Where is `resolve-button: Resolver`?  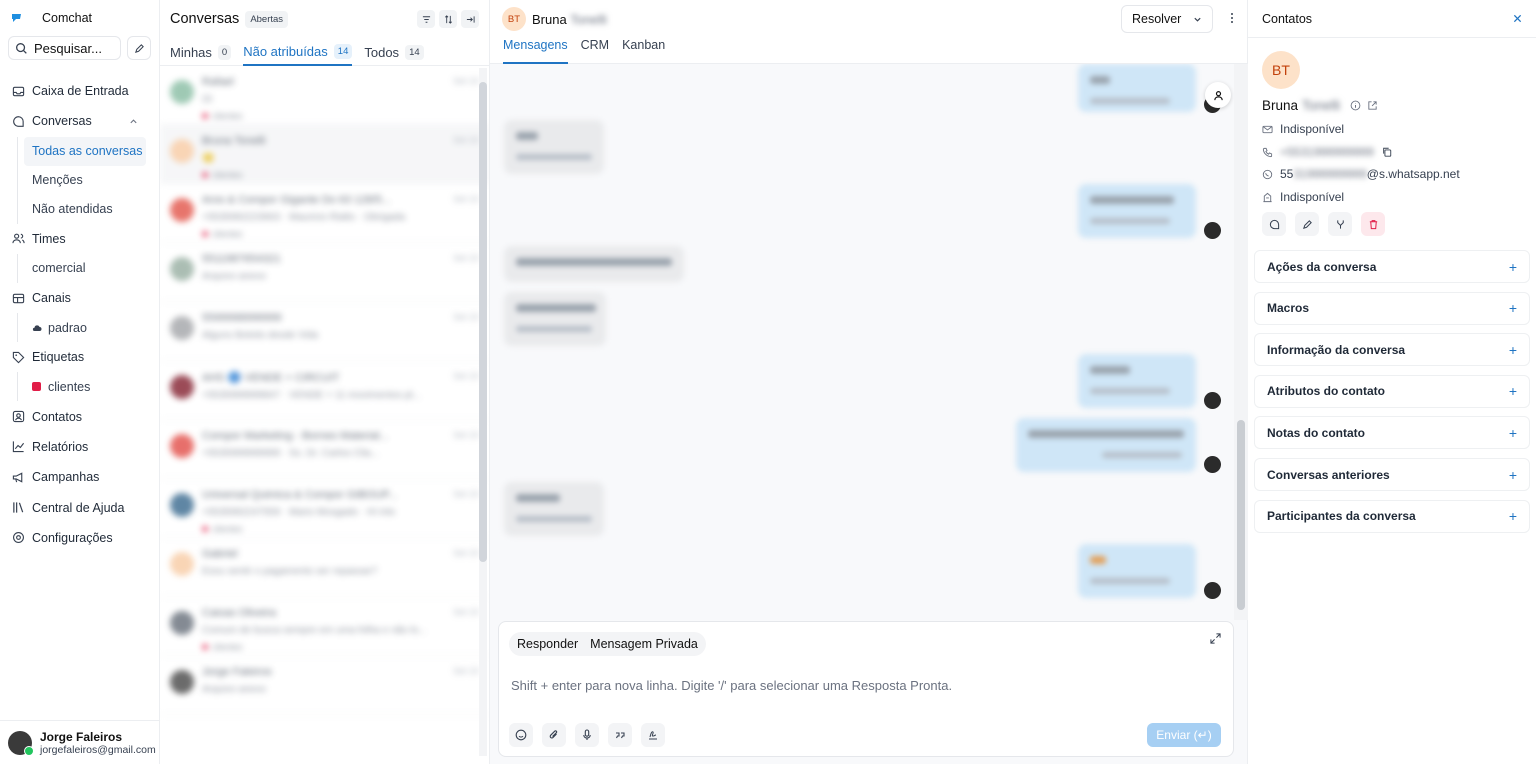
resolve-button: Resolver is located at coordinates (1167, 19).